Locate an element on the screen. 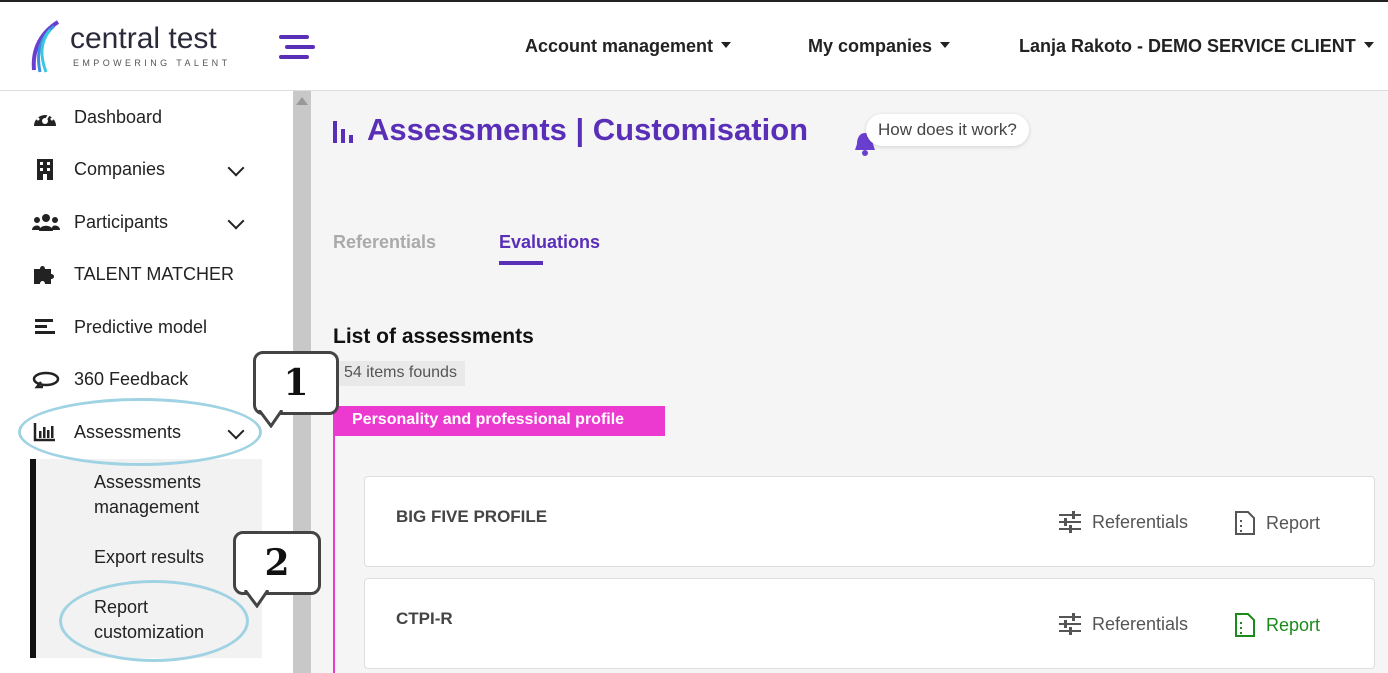 This screenshot has width=1388, height=673. callout-step-2: 2 is located at coordinates (277, 563).